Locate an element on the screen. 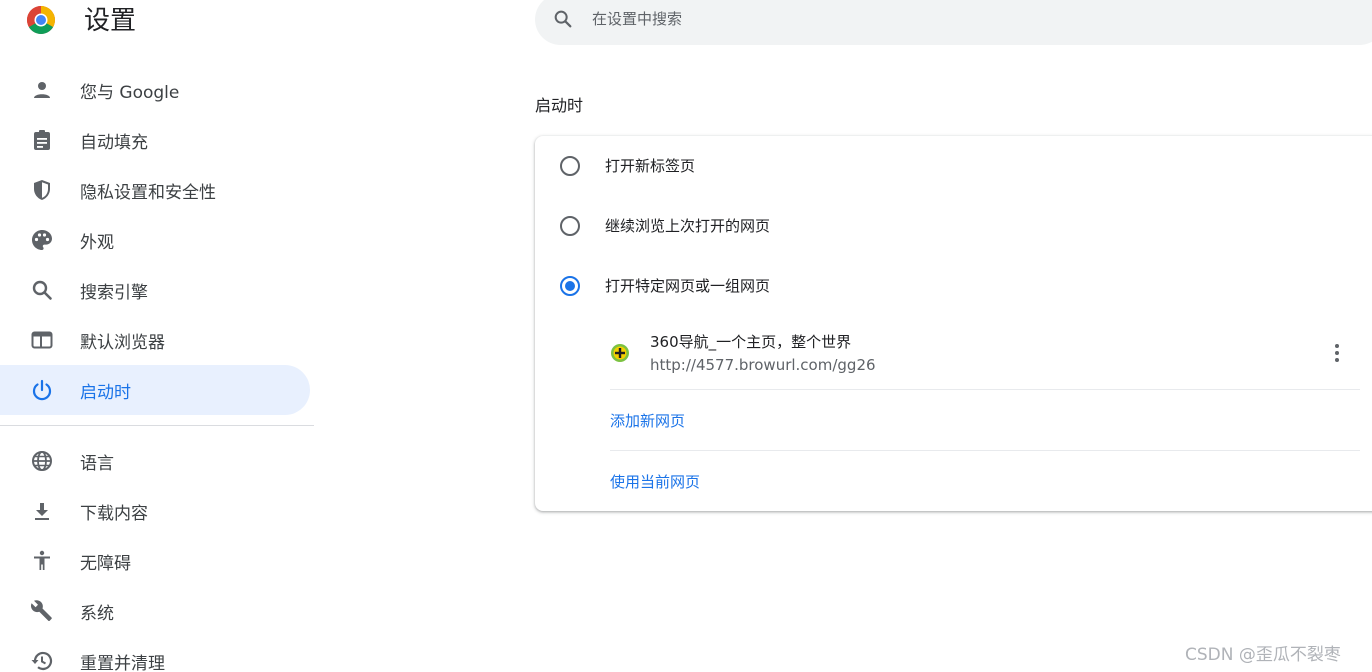  wrench-icon is located at coordinates (41, 610).